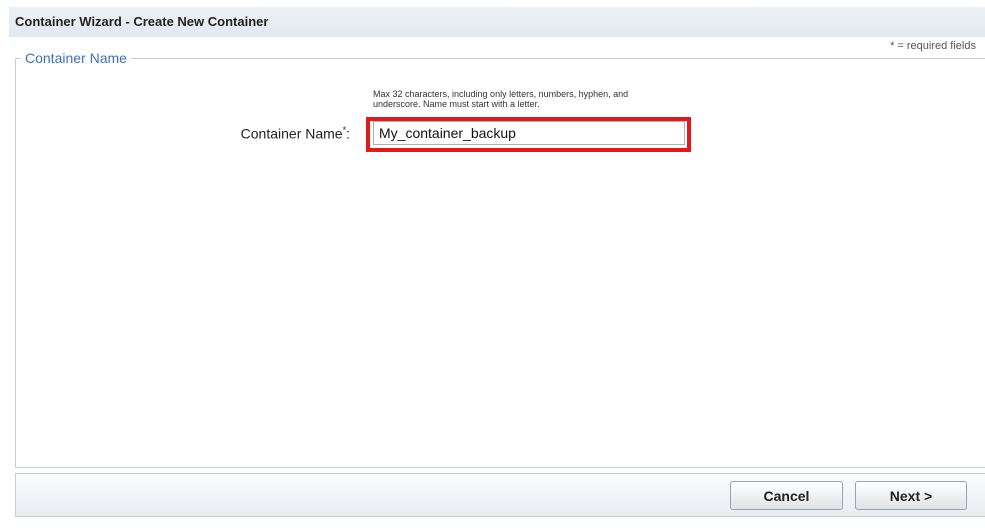 Image resolution: width=985 pixels, height=529 pixels. I want to click on wizard-title: Container Wizard - Create New Container, so click(142, 21).